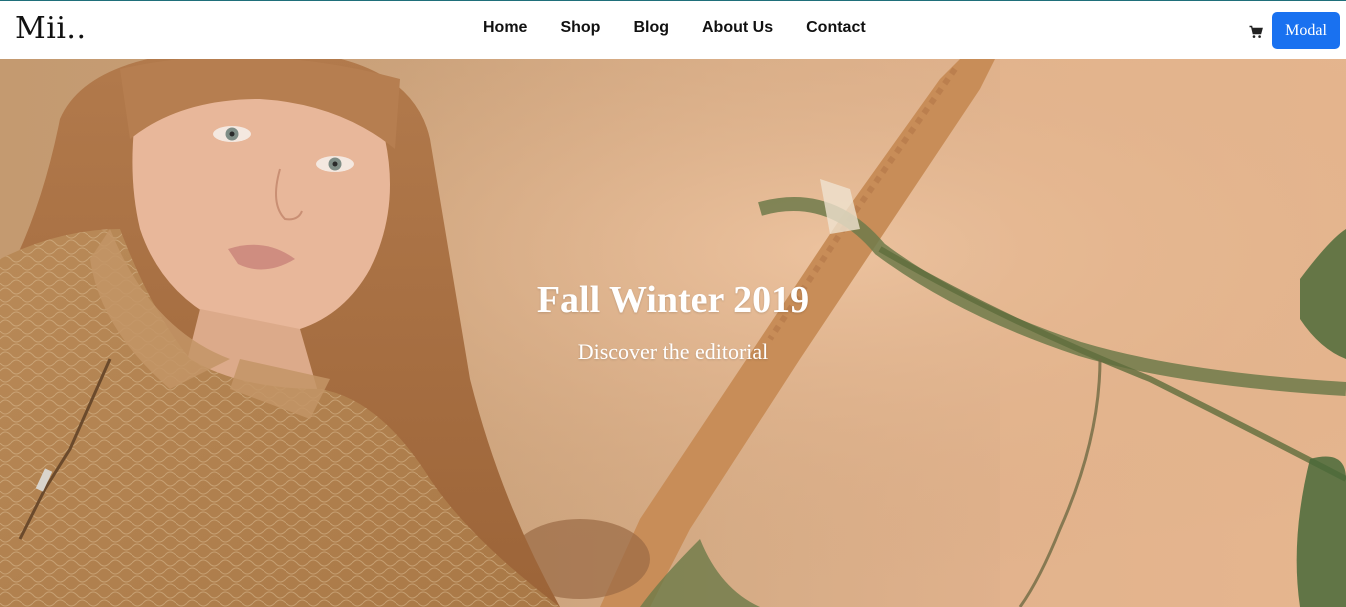 The image size is (1346, 607). I want to click on brand-logo: Mii.., so click(50, 28).